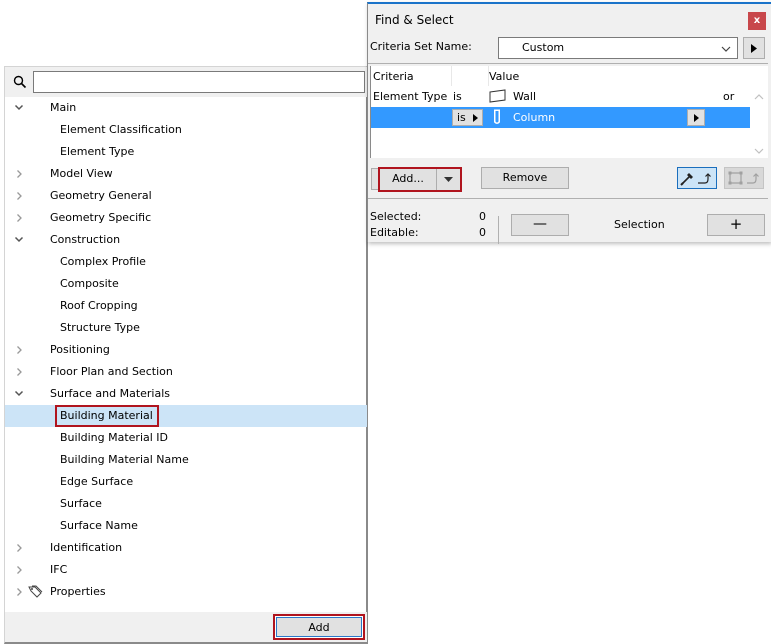  I want to click on tree-group: Identification, so click(186, 548).